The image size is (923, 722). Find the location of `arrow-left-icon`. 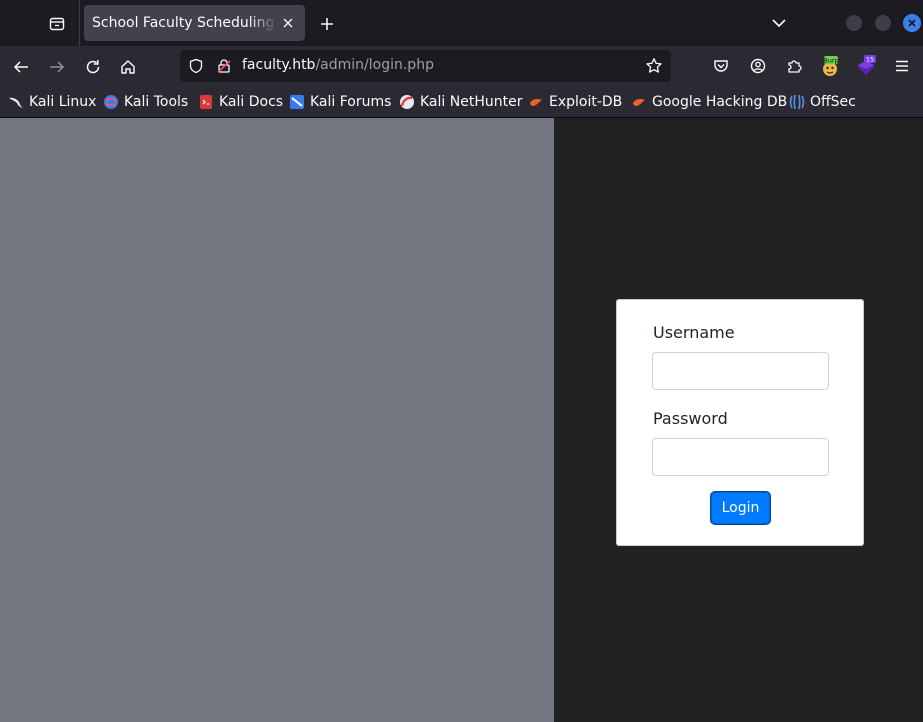

arrow-left-icon is located at coordinates (20, 67).